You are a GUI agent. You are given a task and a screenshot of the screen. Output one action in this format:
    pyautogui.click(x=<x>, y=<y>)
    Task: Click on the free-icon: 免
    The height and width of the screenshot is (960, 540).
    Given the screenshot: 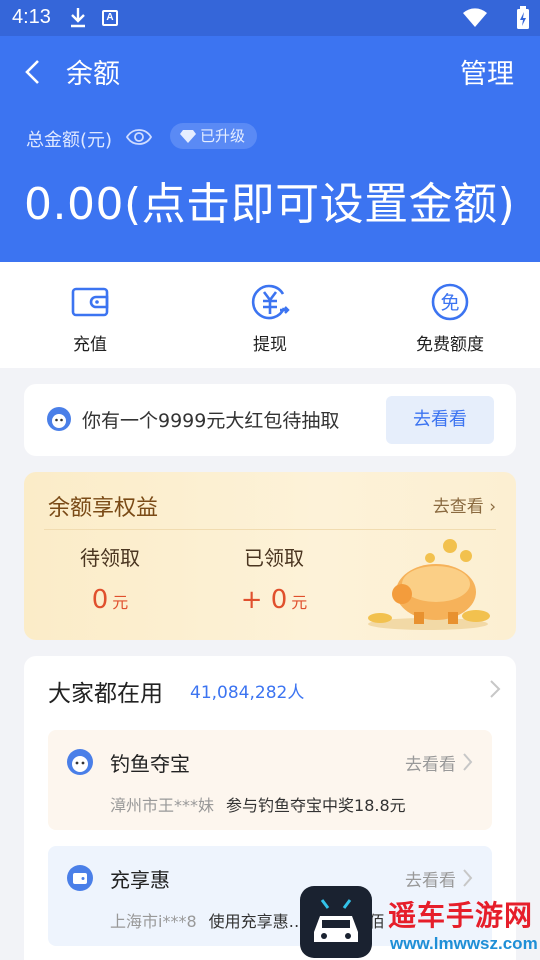 What is the action you would take?
    pyautogui.click(x=450, y=302)
    